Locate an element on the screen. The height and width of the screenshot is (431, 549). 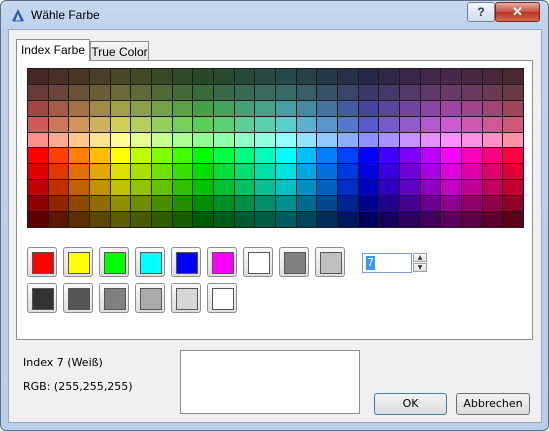
ok-button: OK is located at coordinates (410, 404).